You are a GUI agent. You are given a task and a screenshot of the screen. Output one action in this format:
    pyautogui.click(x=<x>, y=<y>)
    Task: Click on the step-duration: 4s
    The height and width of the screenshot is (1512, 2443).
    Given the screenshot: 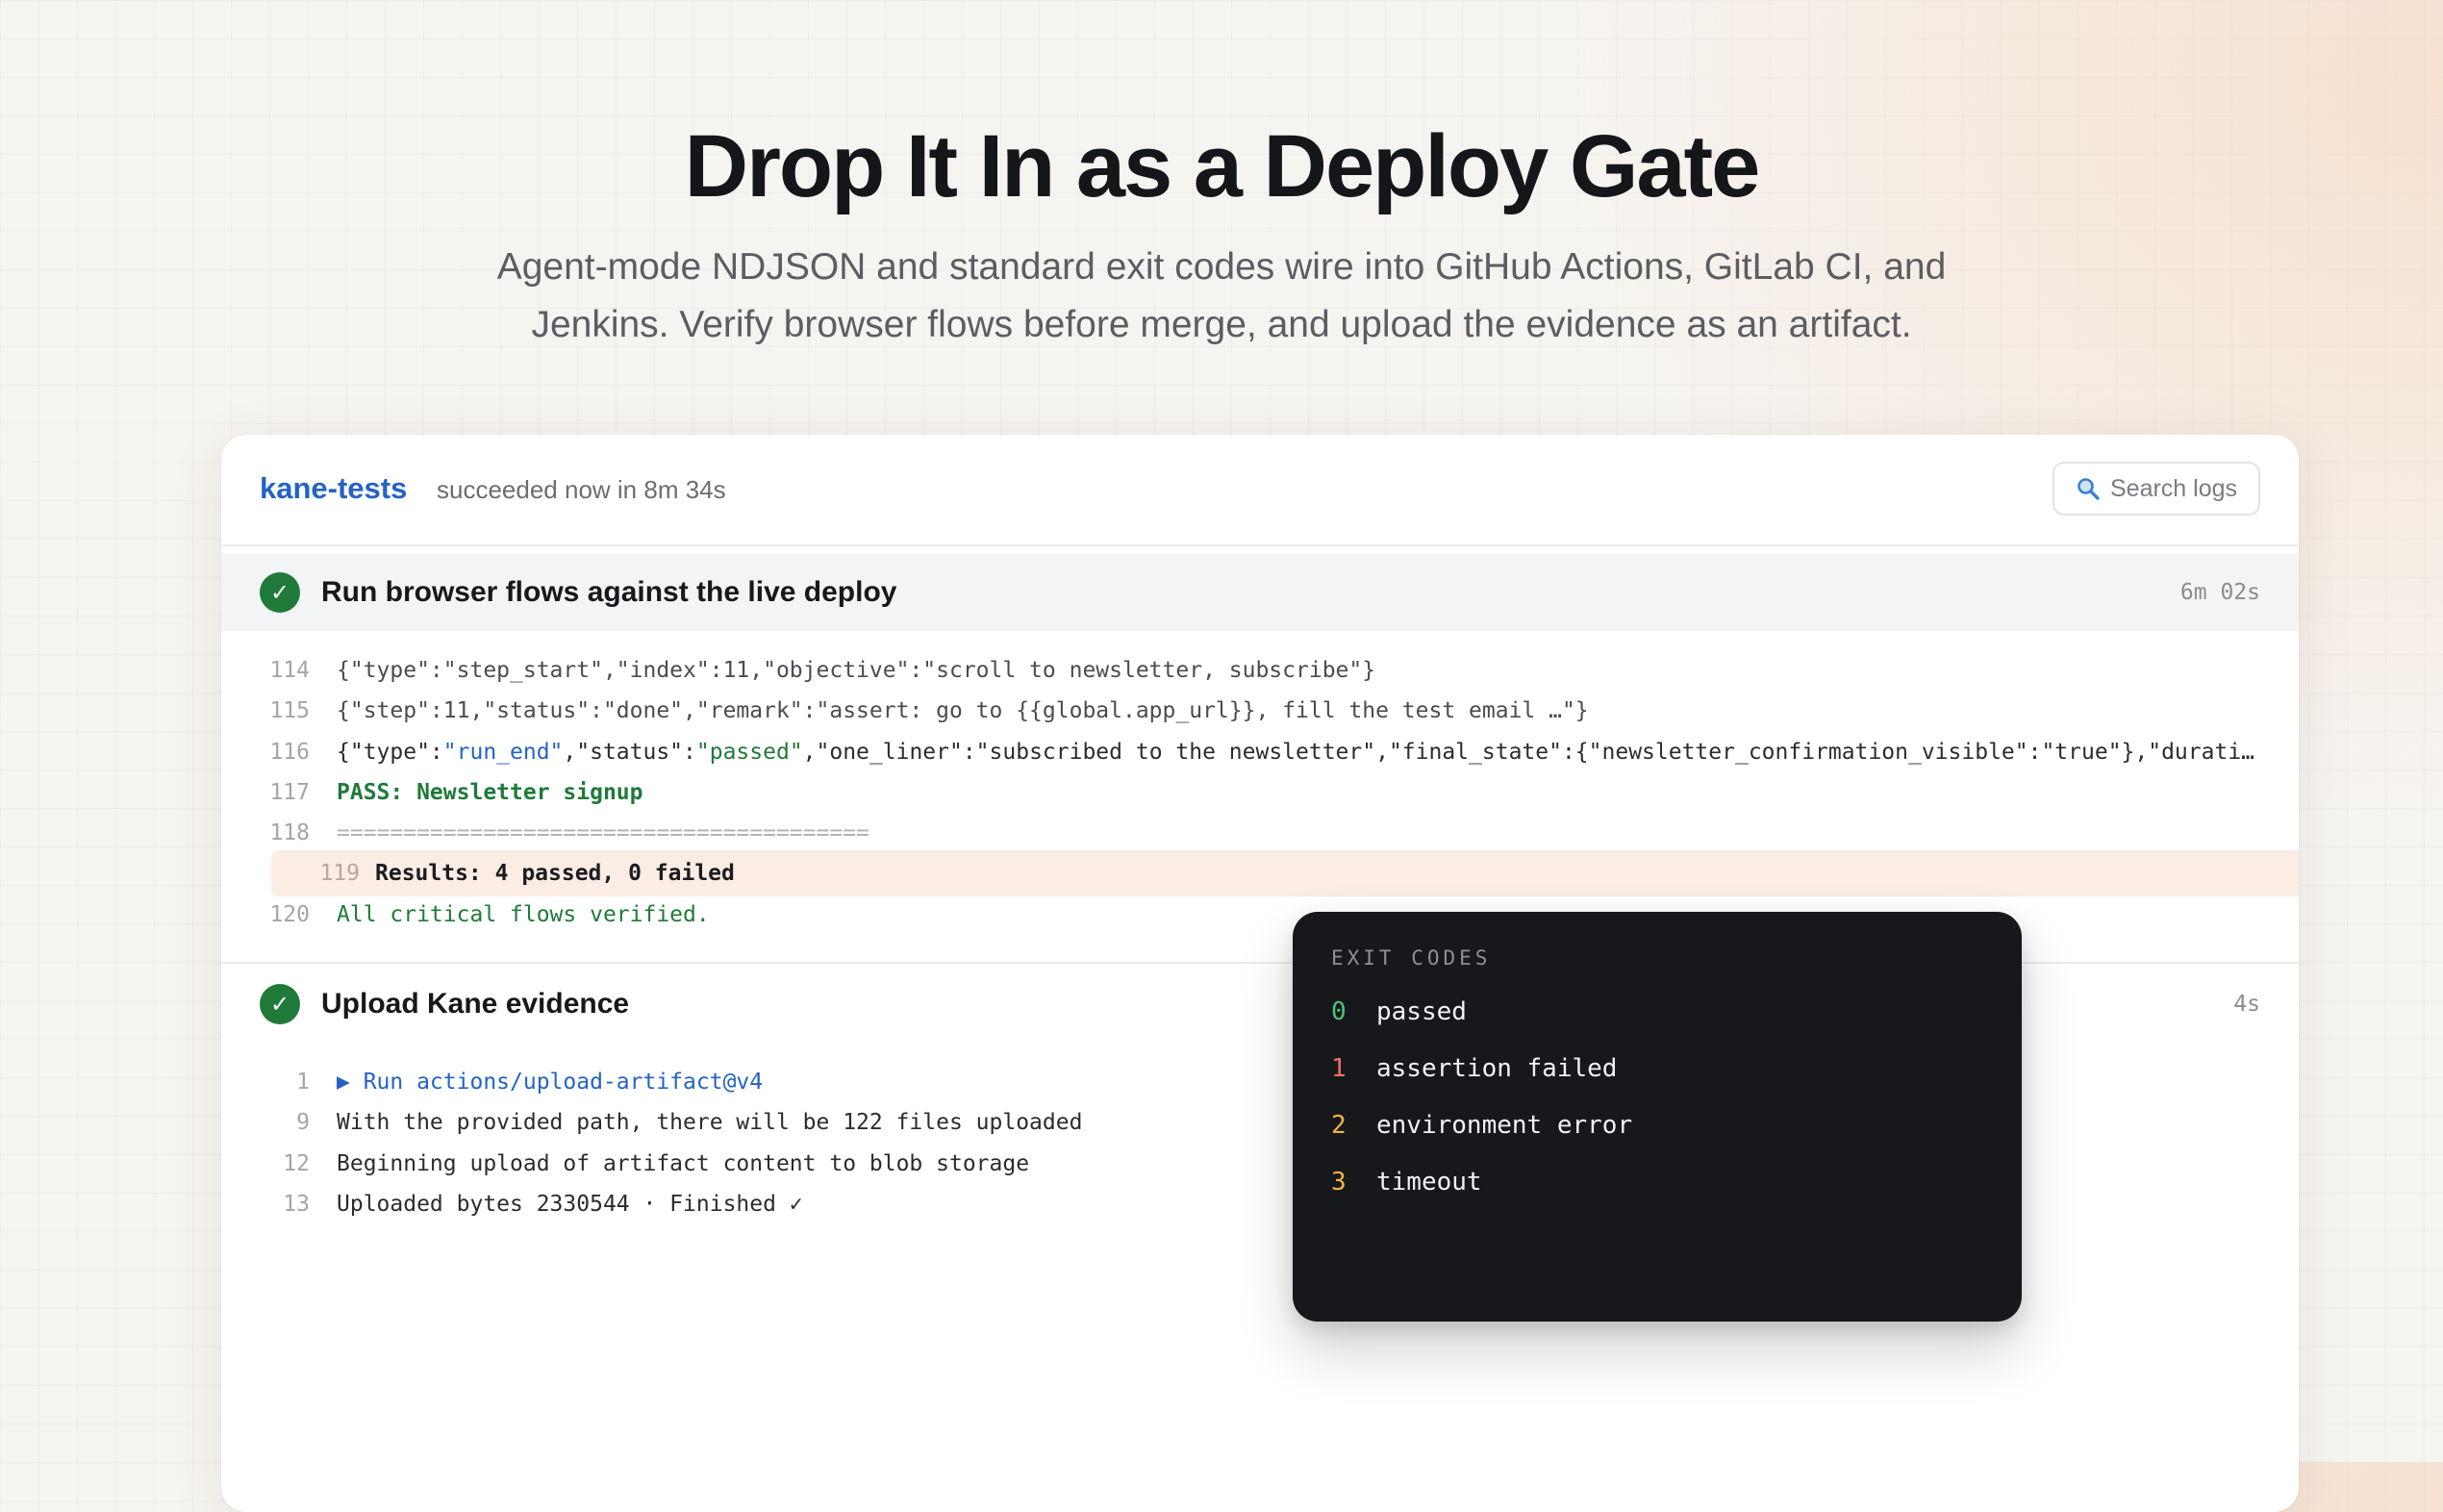 What is the action you would take?
    pyautogui.click(x=2246, y=1004)
    